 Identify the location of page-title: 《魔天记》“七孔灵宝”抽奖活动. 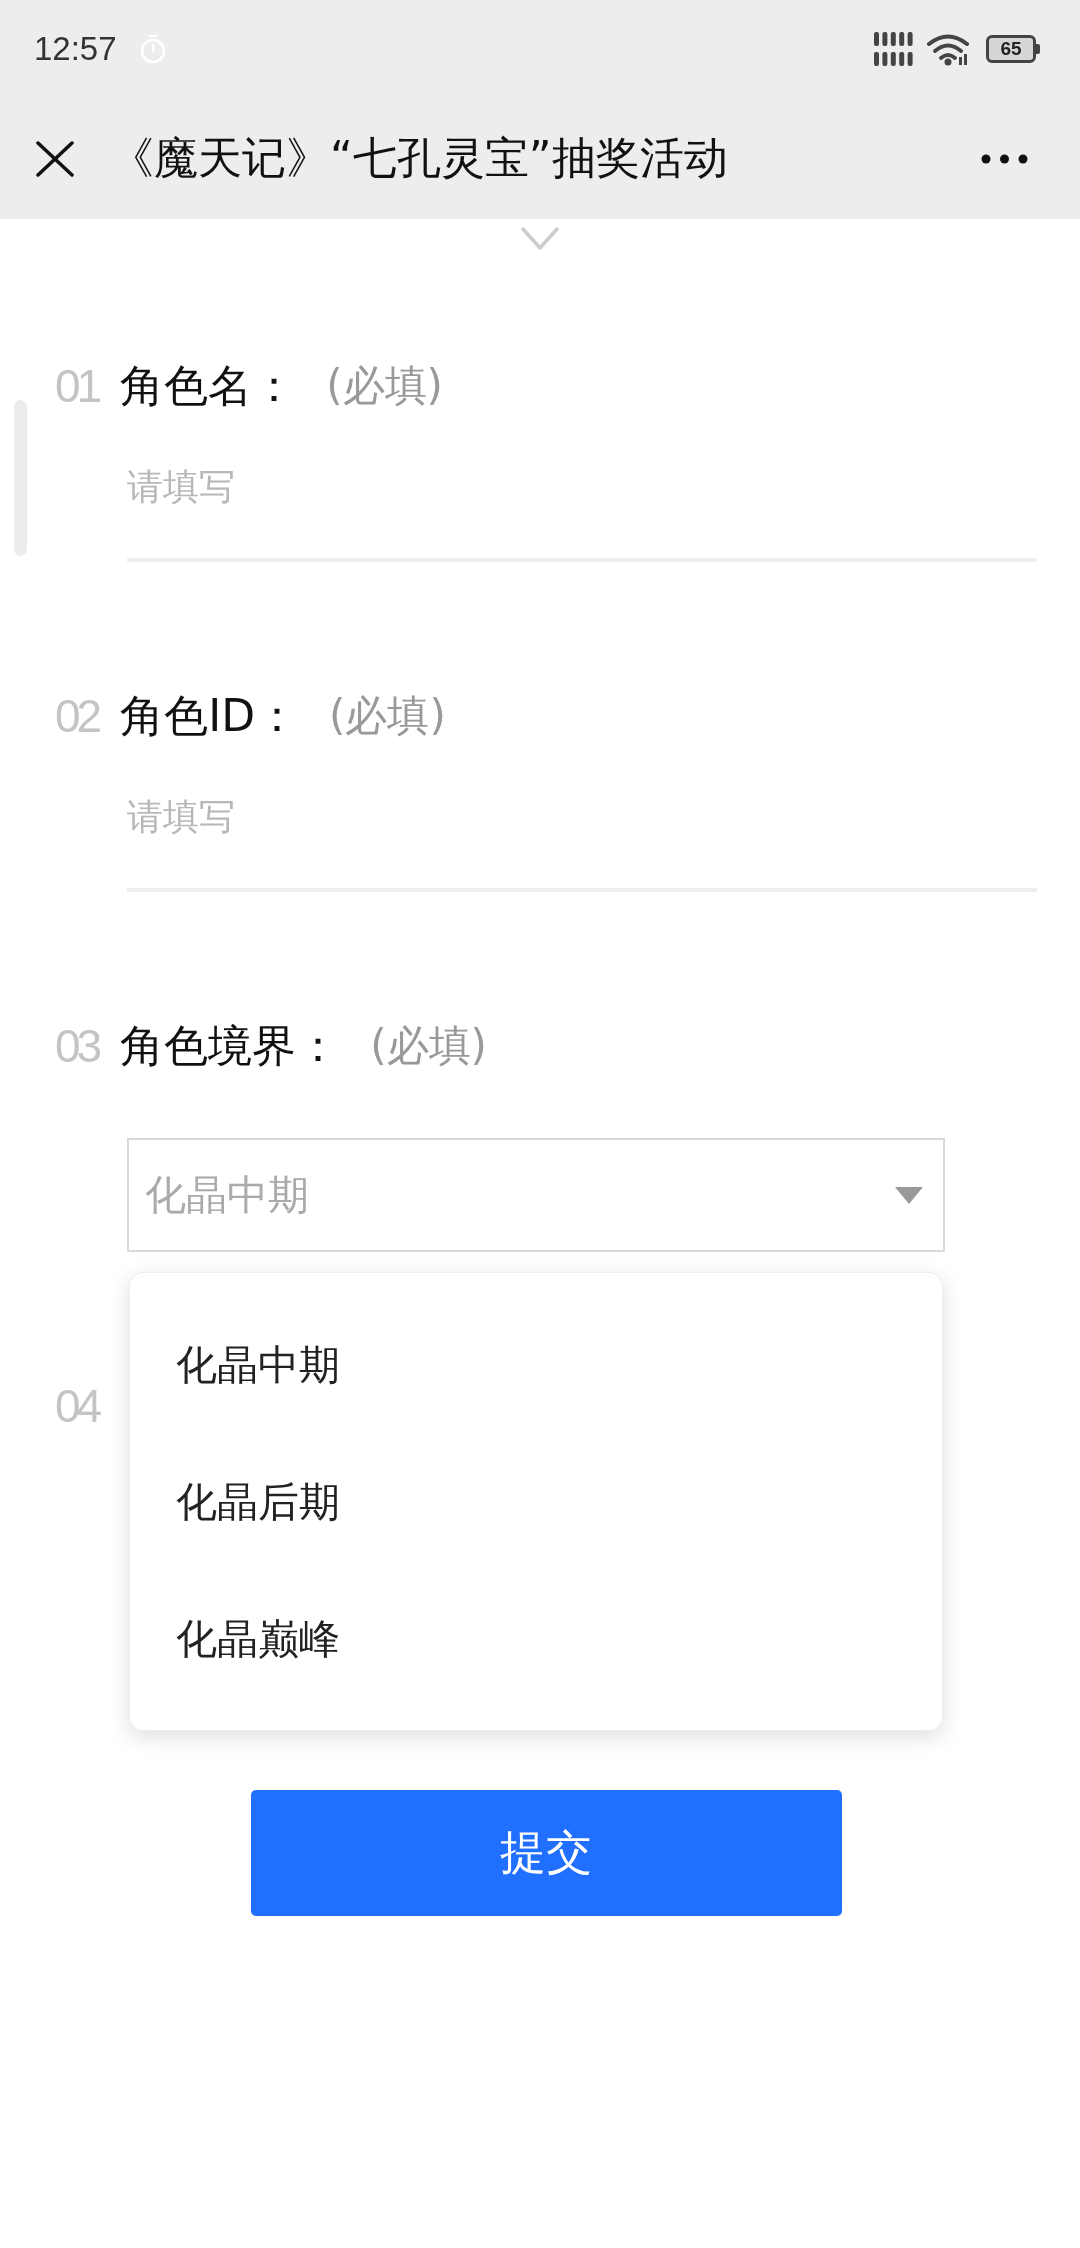
(419, 158).